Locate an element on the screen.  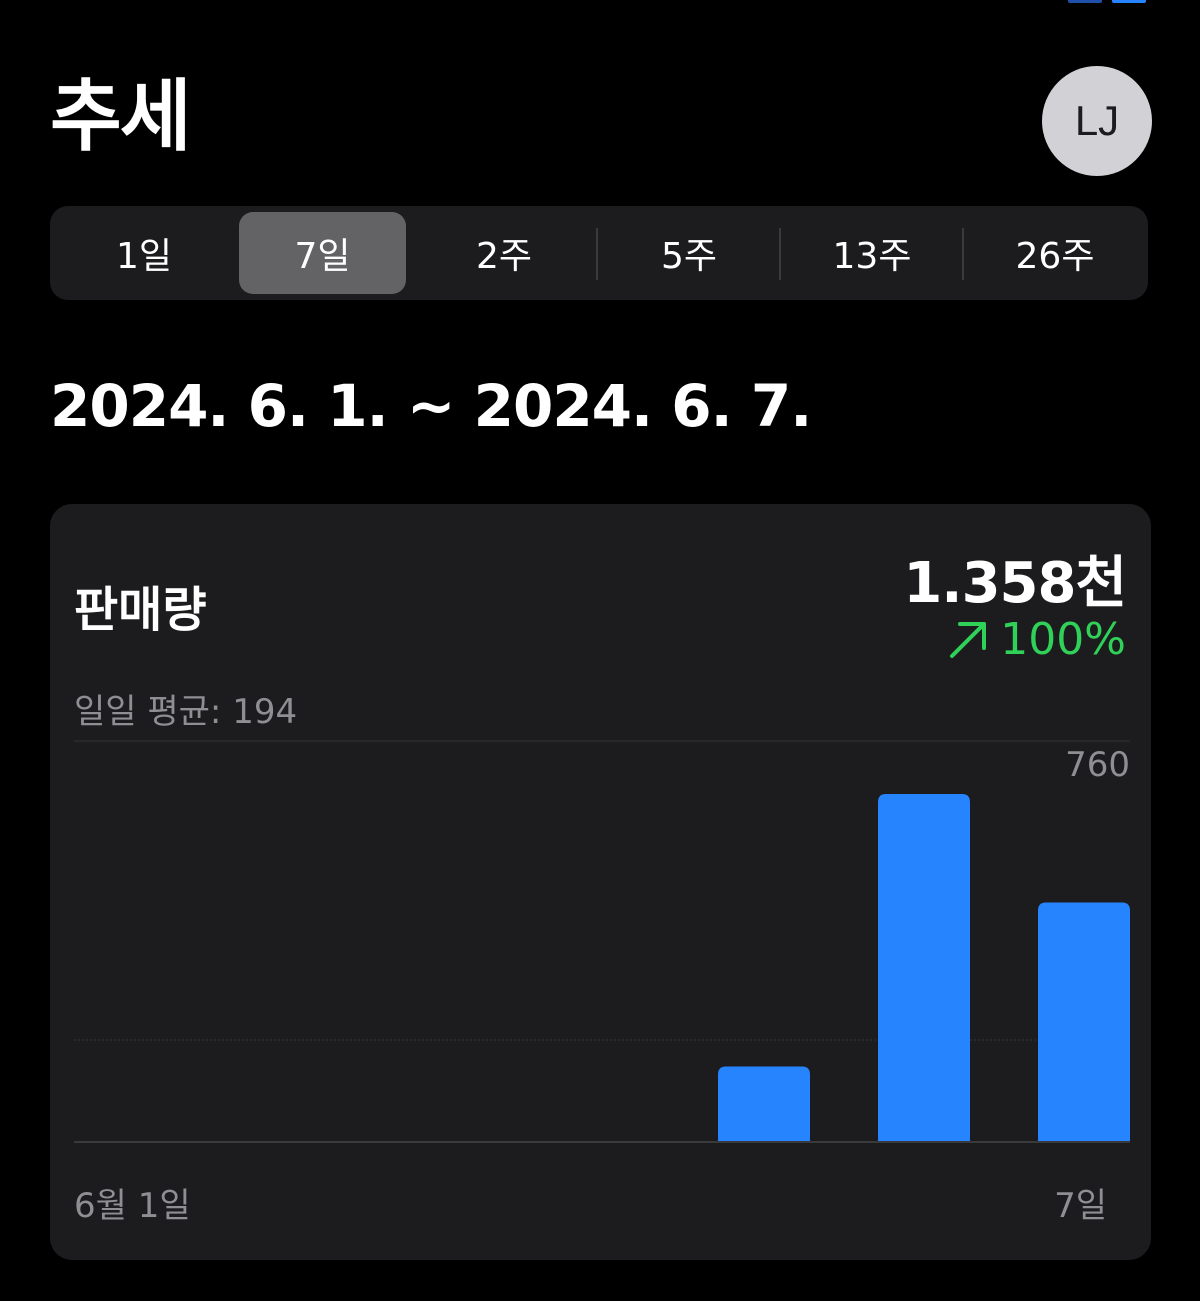
period-7-day: 7일 is located at coordinates (322, 253).